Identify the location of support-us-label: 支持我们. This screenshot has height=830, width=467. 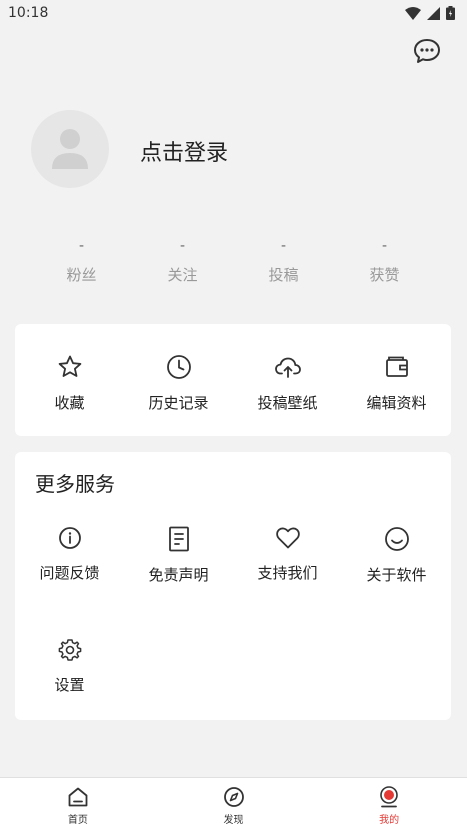
(287, 573).